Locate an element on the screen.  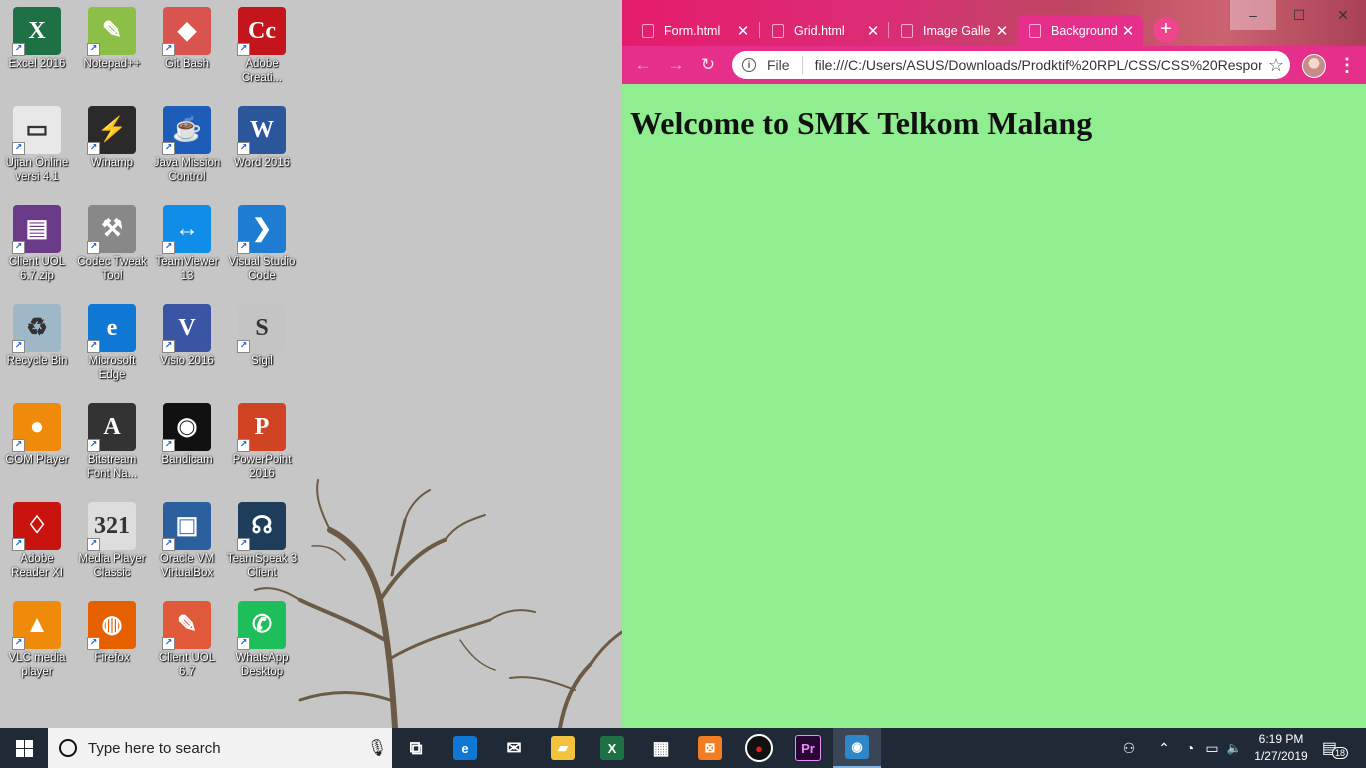
desktop-icon-label: Firefox is located at coordinates (112, 658).